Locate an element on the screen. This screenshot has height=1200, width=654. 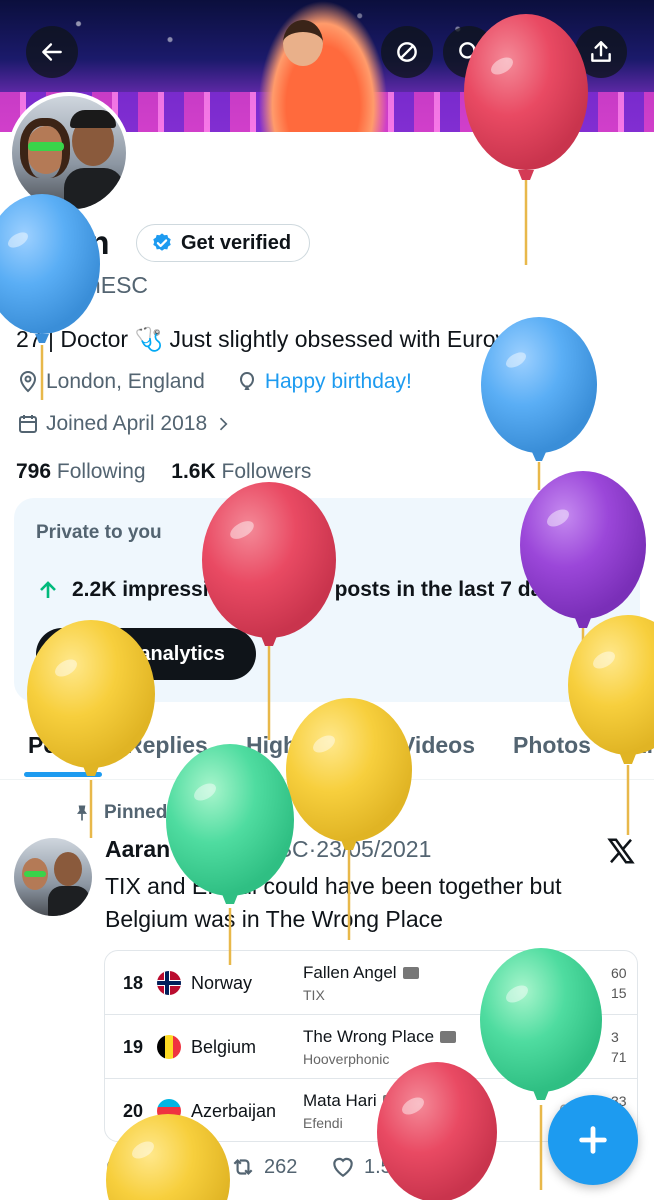
rank: 19 is located at coordinates (133, 1047).